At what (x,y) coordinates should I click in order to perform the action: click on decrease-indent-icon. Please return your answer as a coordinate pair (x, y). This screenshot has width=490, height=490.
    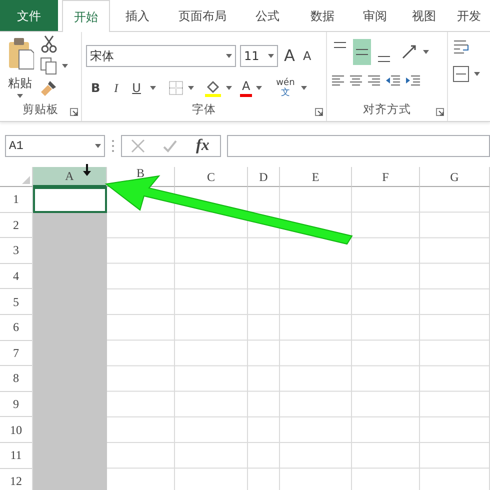
    Looking at the image, I should click on (393, 80).